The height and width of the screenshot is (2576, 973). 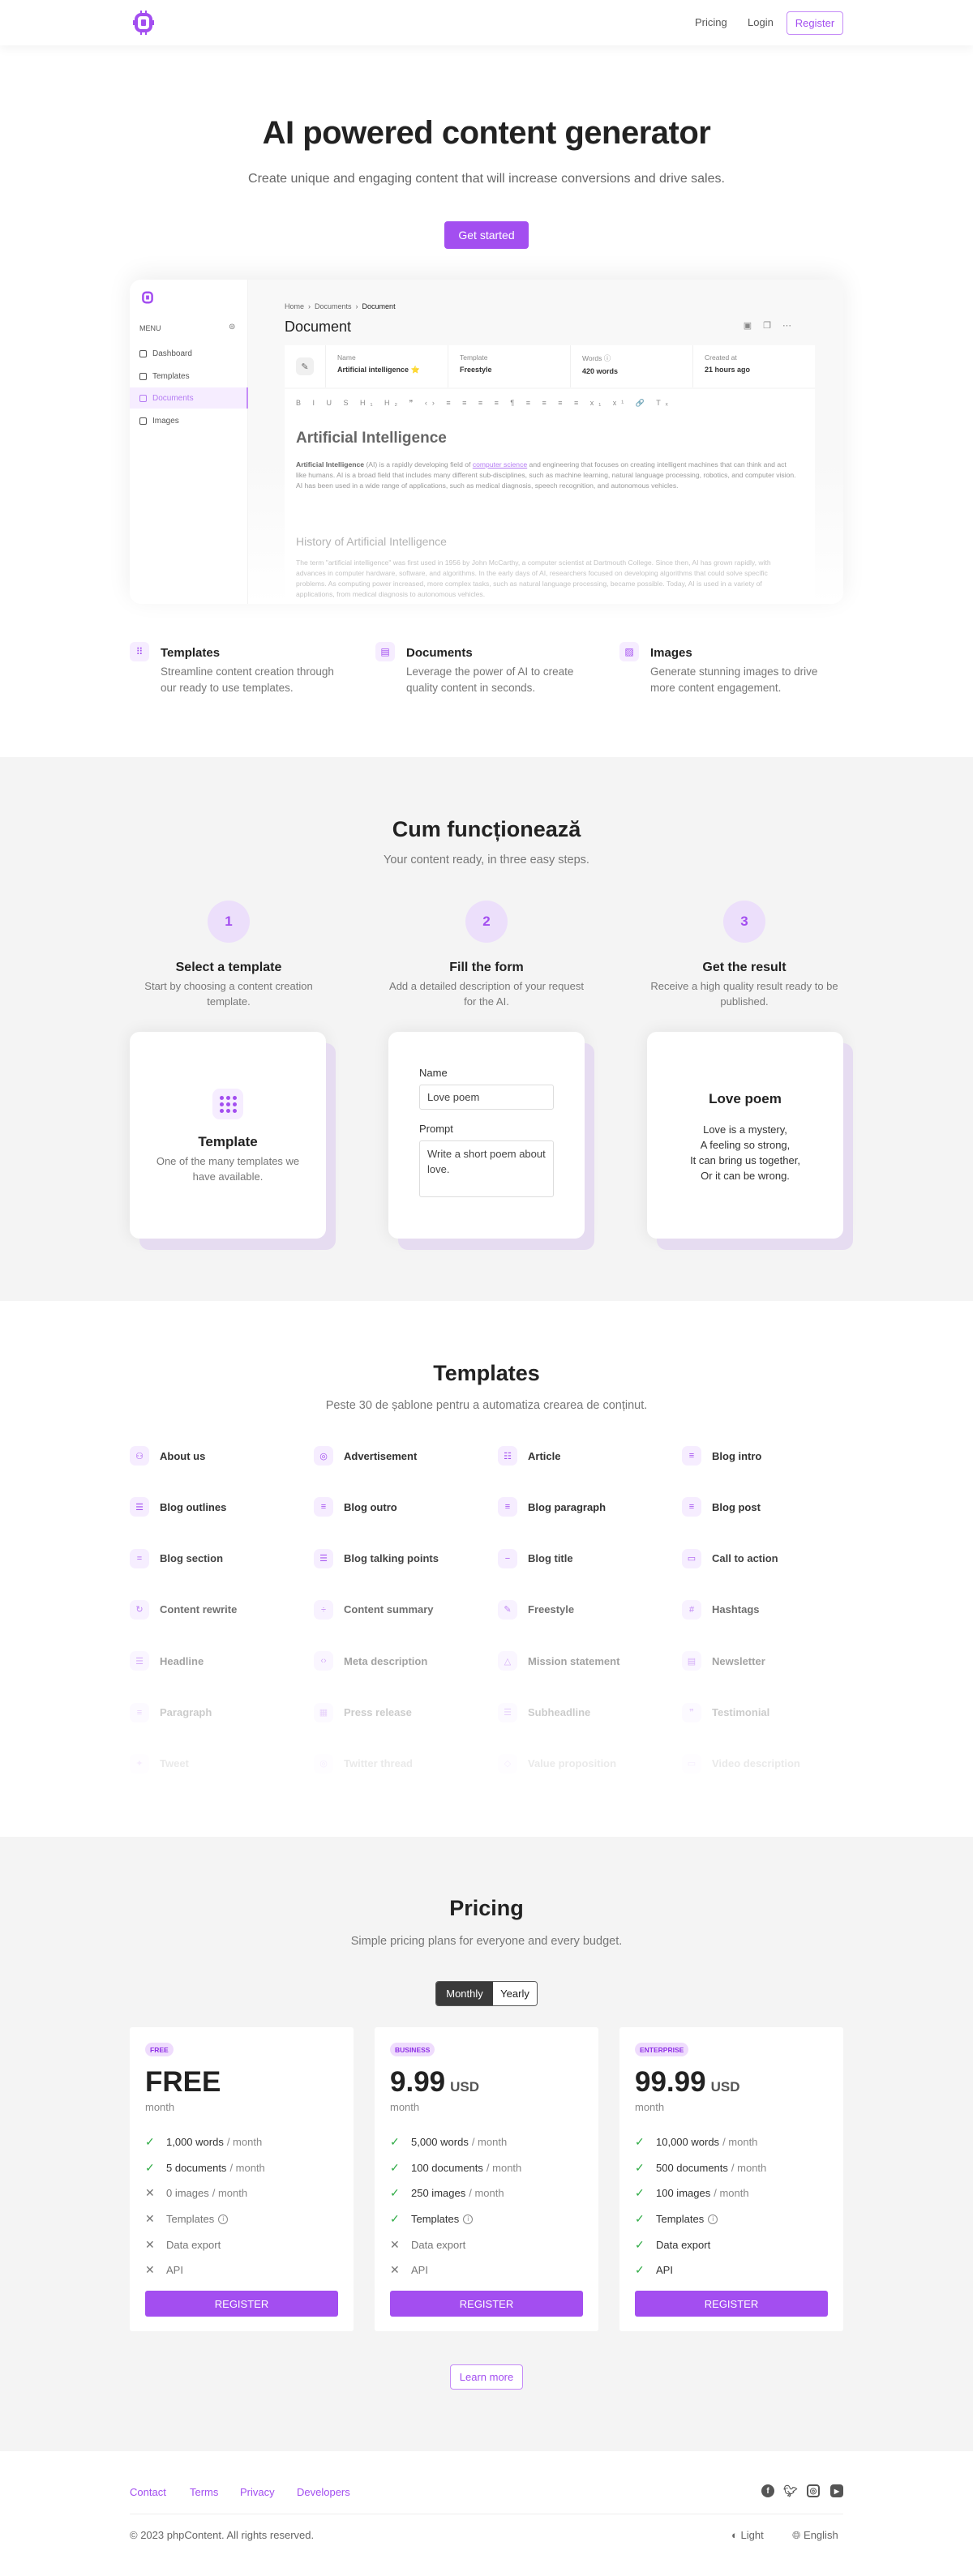 I want to click on template-item: ✎ Freestyle, so click(x=587, y=1609).